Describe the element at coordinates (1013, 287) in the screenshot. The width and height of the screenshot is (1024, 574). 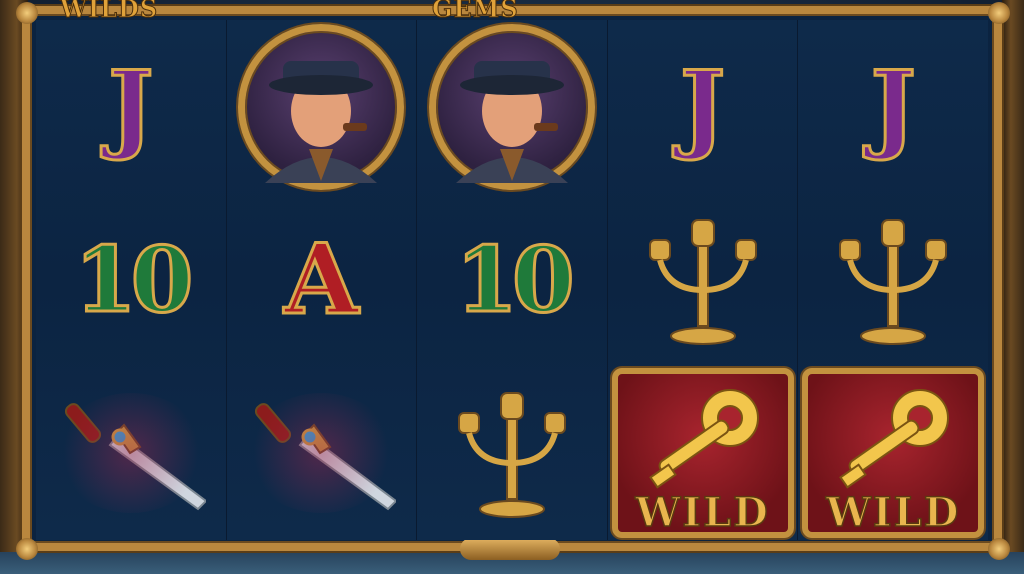
I see `background-right-edge` at that location.